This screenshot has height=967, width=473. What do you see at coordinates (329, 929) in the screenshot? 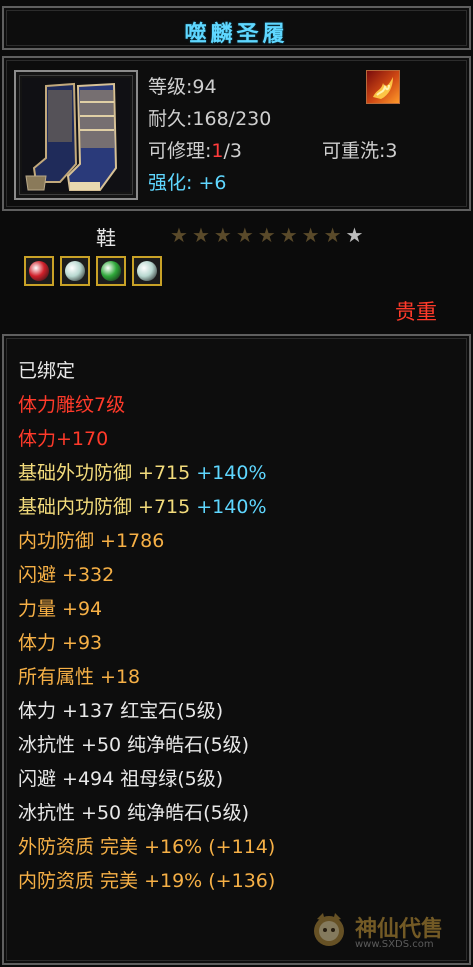
I see `mascot-logo-icon` at bounding box center [329, 929].